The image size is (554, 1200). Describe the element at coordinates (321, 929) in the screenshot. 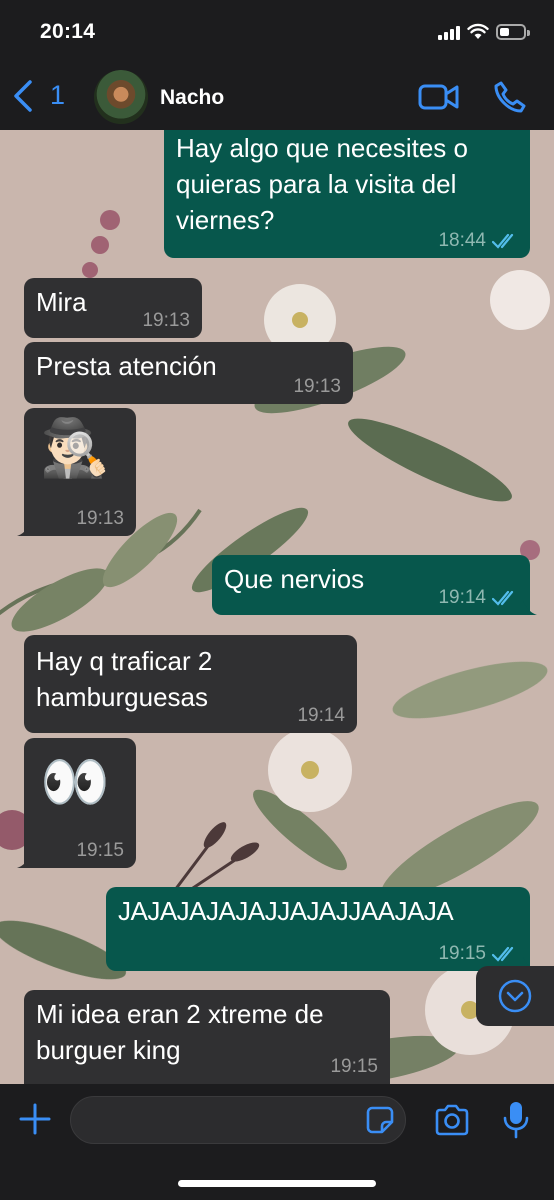

I see `message-bubble-outgoing: JAJAJAJAJAJJAJAJJAAJAJA 19:15` at that location.